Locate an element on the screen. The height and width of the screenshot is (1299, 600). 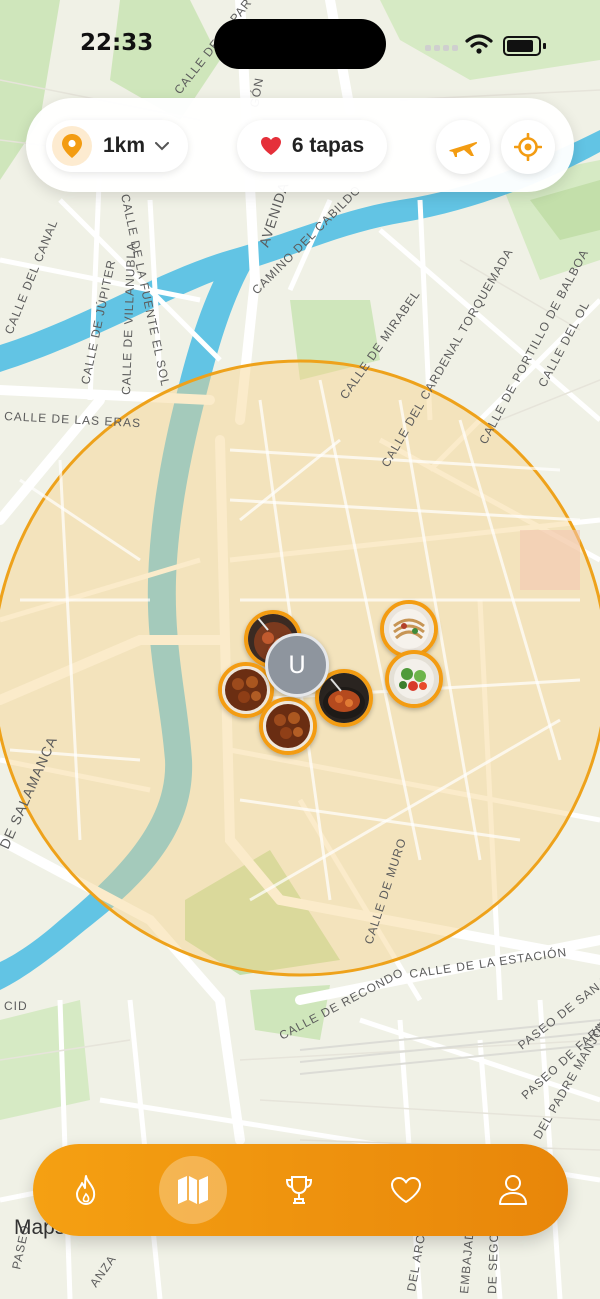
tapa-marker-salad is located at coordinates (414, 679).